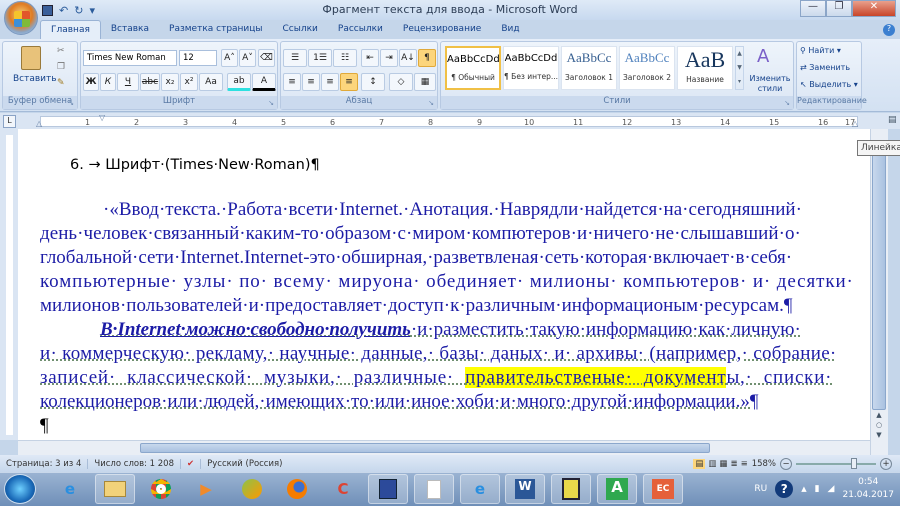  What do you see at coordinates (388, 489) in the screenshot?
I see `taskbar-floppy` at bounding box center [388, 489].